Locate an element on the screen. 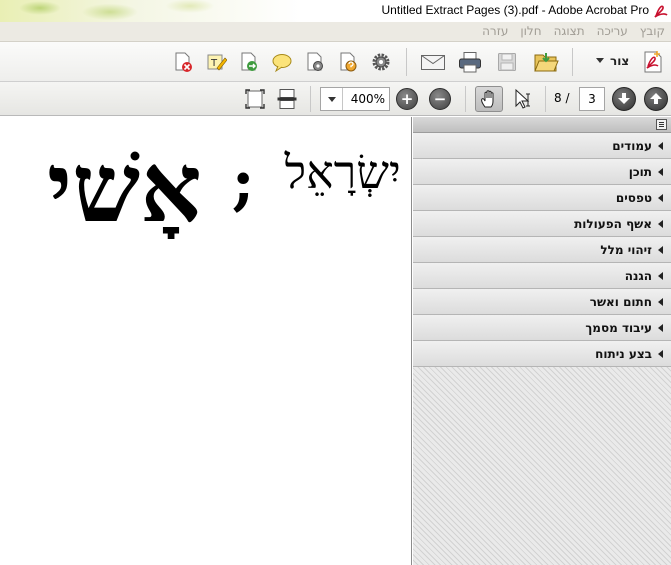  gear-icon is located at coordinates (381, 62).